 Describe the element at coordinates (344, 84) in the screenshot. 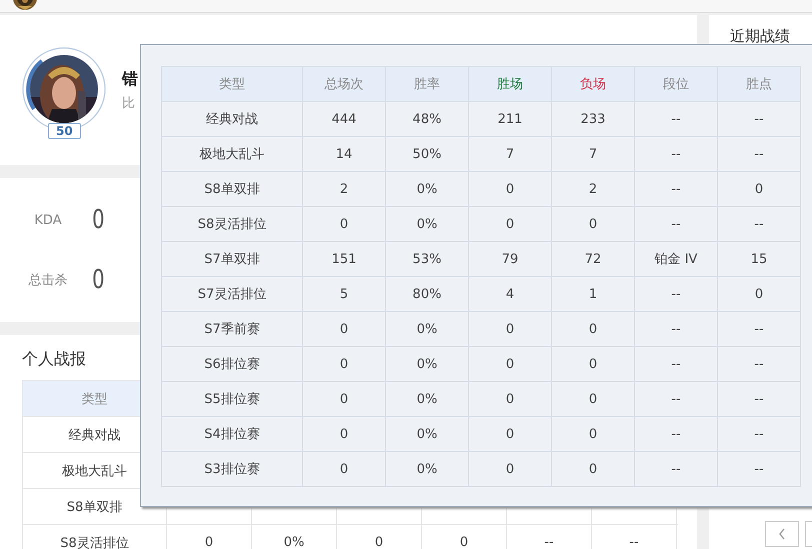

I see `column-header: 总场次` at that location.